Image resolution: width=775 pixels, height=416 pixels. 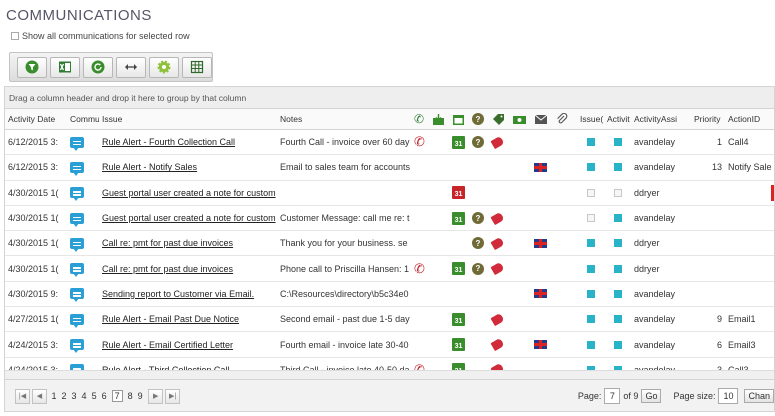 I want to click on header-money, so click(x=520, y=119).